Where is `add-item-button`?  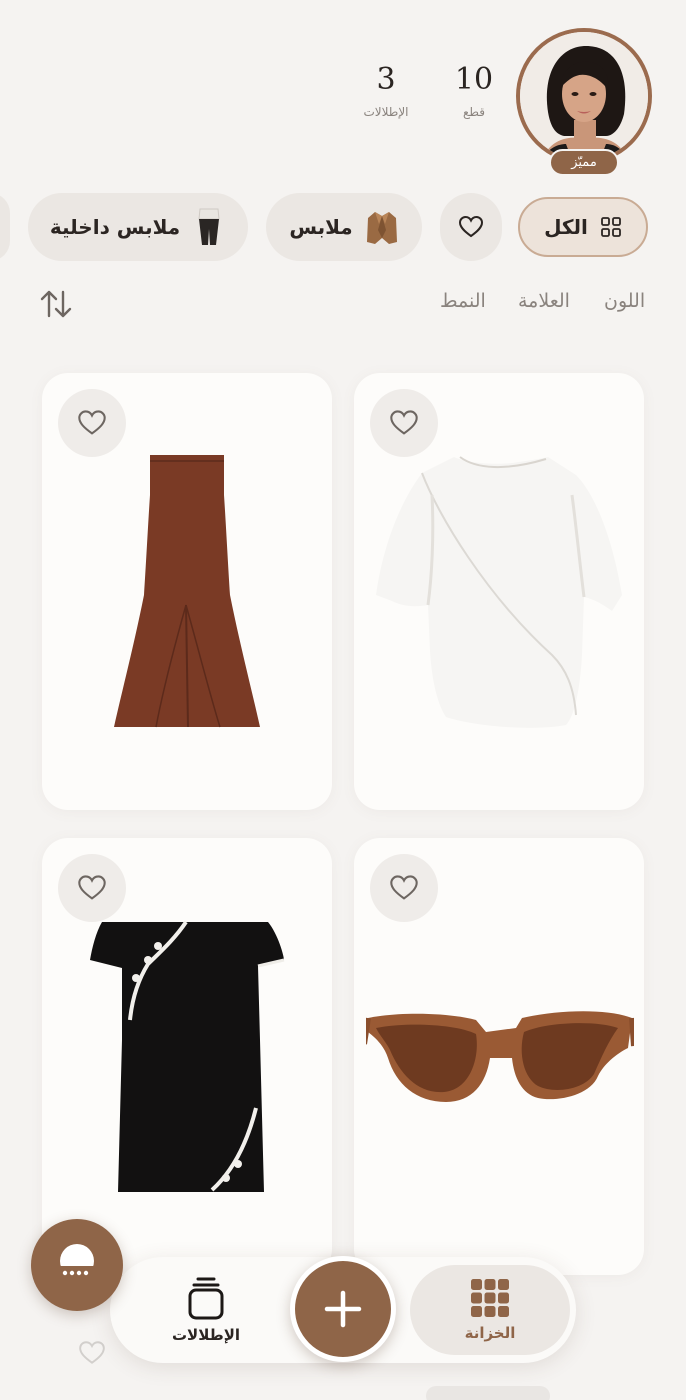 add-item-button is located at coordinates (343, 1309).